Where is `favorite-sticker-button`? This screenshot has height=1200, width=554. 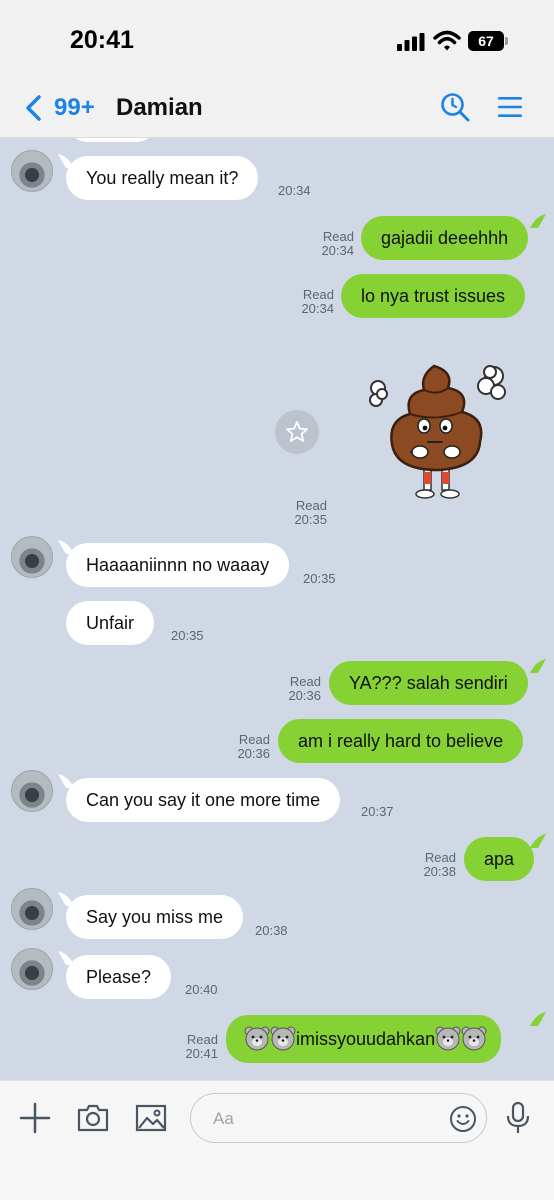 favorite-sticker-button is located at coordinates (297, 432).